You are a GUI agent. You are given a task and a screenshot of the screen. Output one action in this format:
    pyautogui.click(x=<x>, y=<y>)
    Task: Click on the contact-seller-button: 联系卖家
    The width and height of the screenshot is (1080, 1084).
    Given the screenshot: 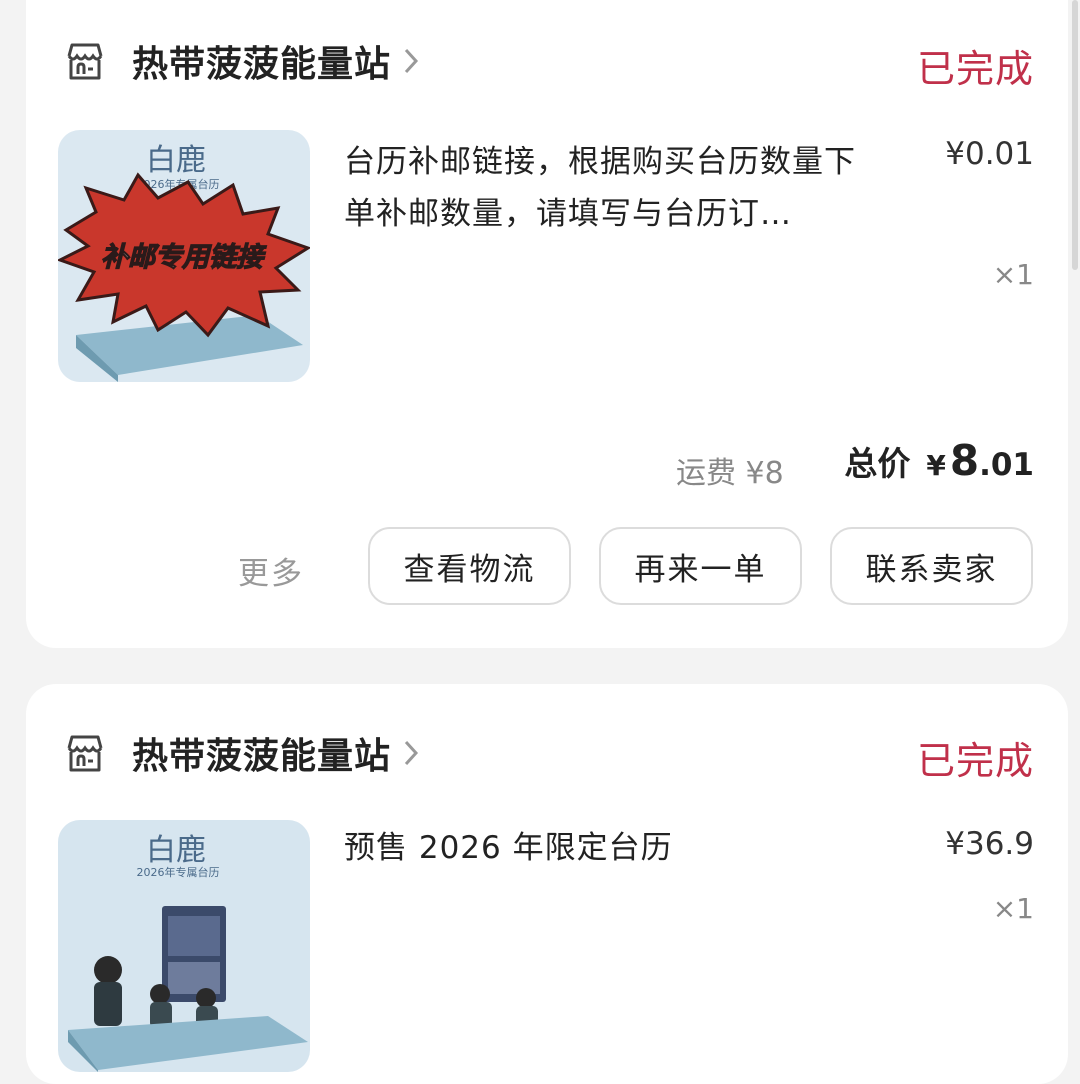 What is the action you would take?
    pyautogui.click(x=931, y=566)
    